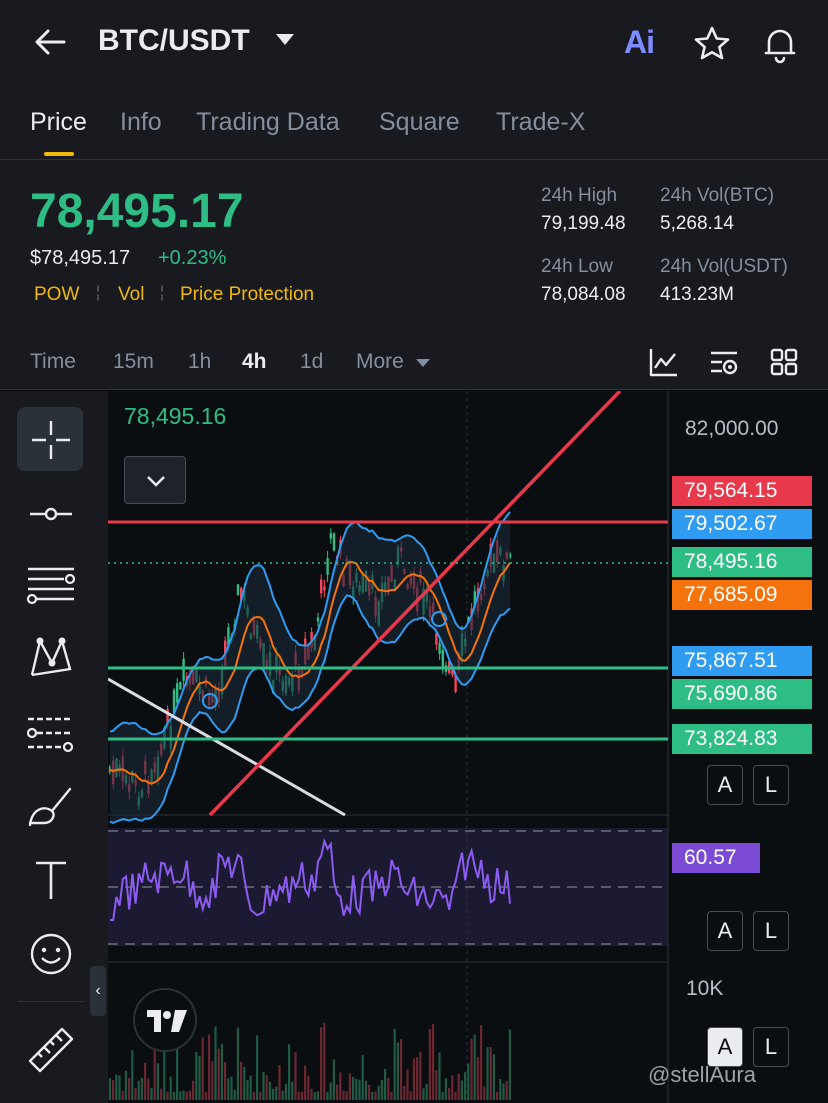 Image resolution: width=828 pixels, height=1103 pixels. Describe the element at coordinates (51, 586) in the screenshot. I see `fib-lines-icon` at that location.